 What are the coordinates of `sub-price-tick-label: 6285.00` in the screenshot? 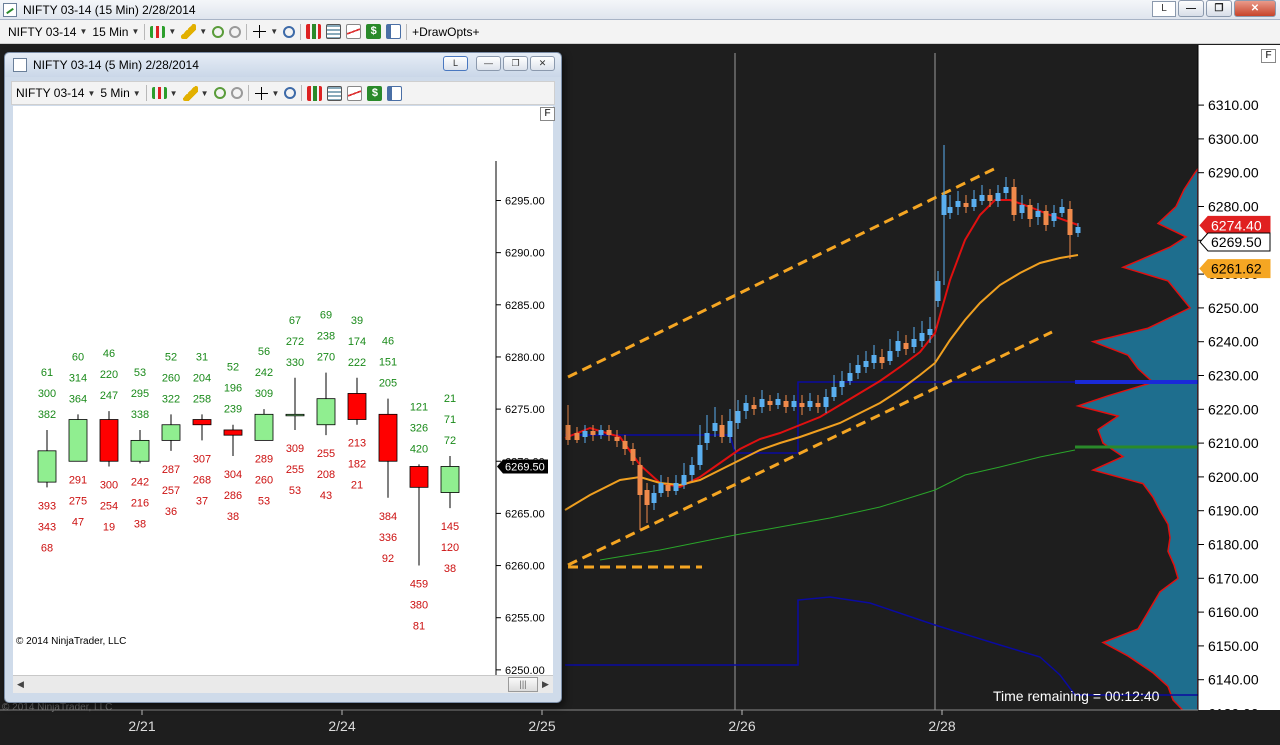 It's located at (525, 306).